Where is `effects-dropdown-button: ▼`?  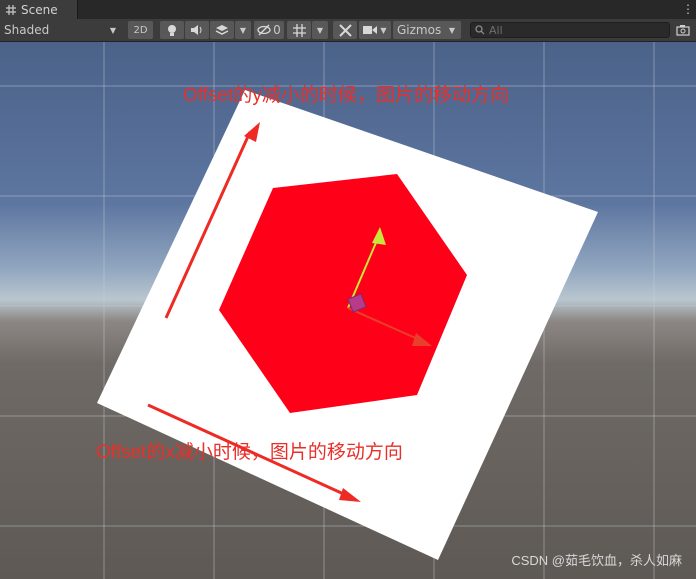 effects-dropdown-button: ▼ is located at coordinates (243, 30).